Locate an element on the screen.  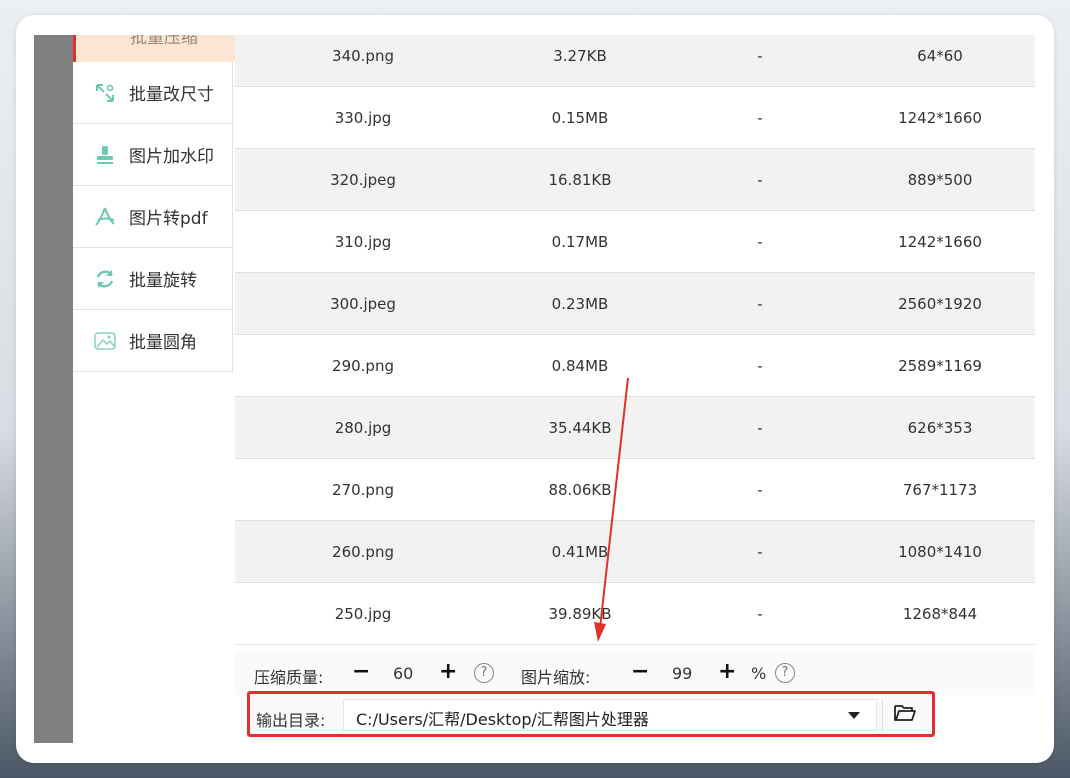
quality-help-icon: ? is located at coordinates (484, 673).